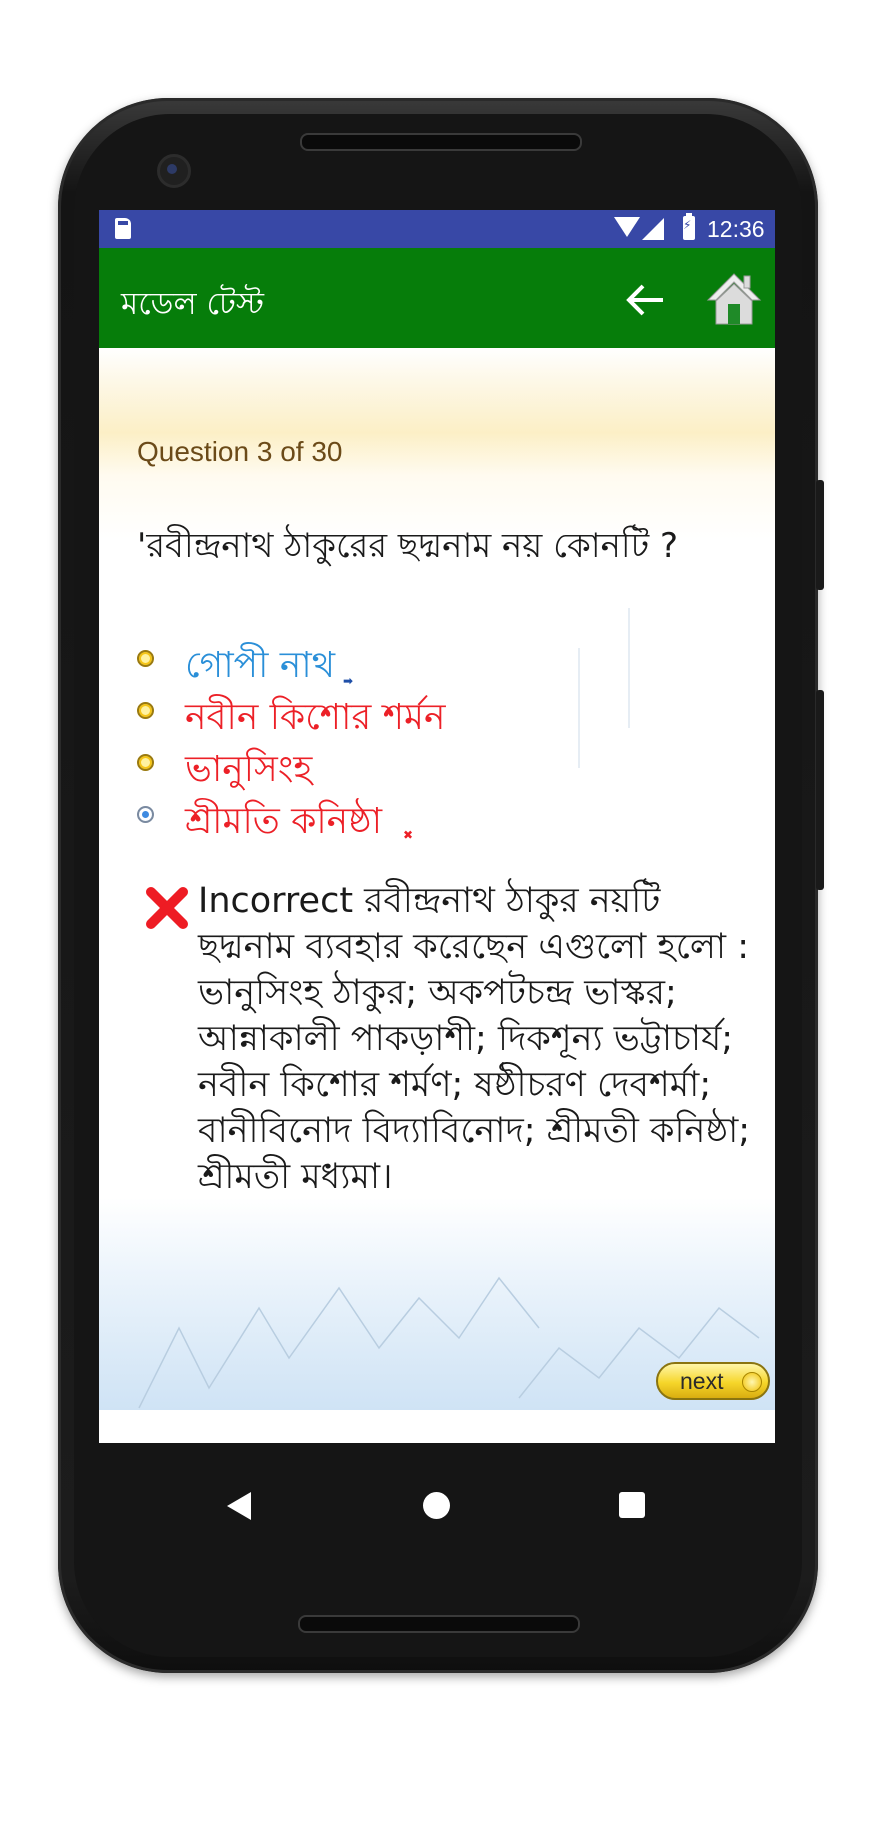 The width and height of the screenshot is (878, 1823). I want to click on option-label: গোপী নাথ, so click(260, 665).